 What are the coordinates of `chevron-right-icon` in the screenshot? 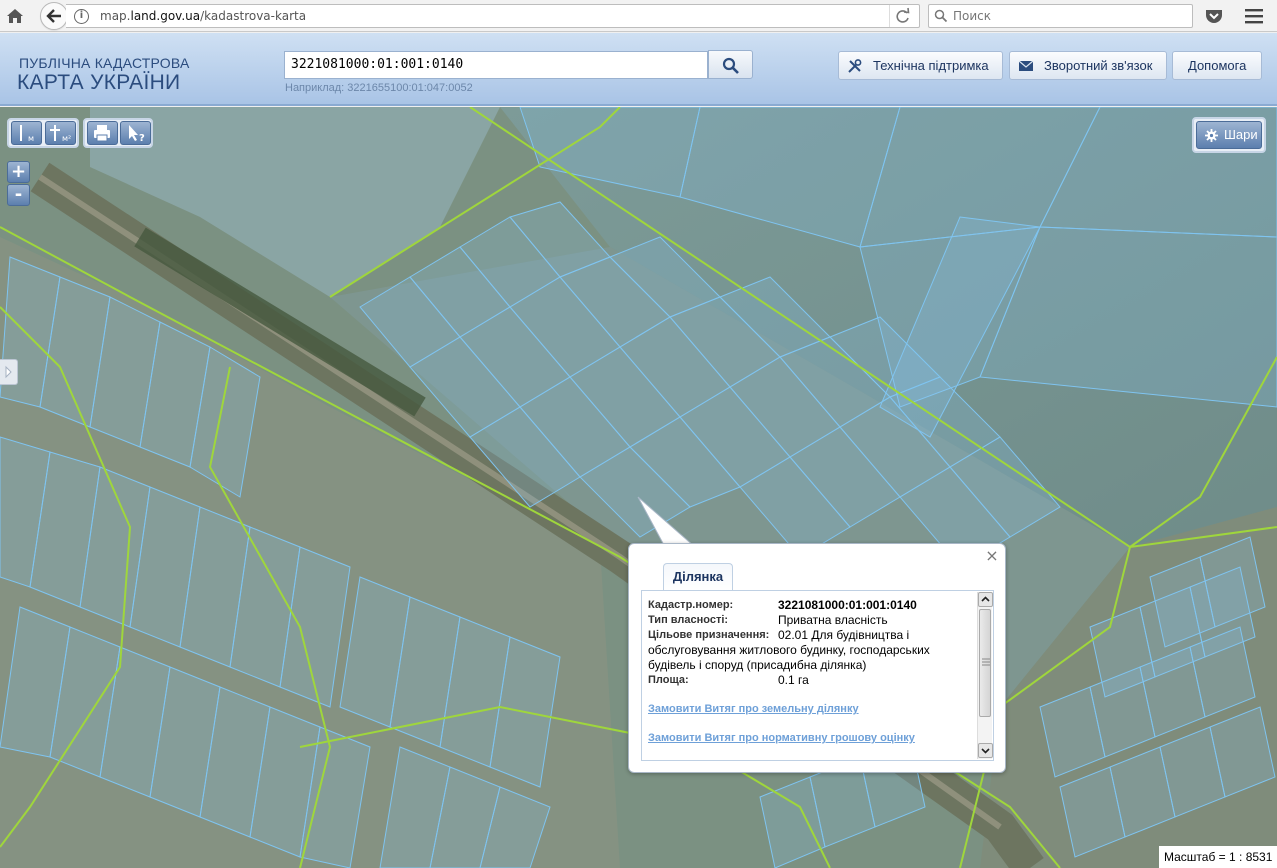 It's located at (8, 372).